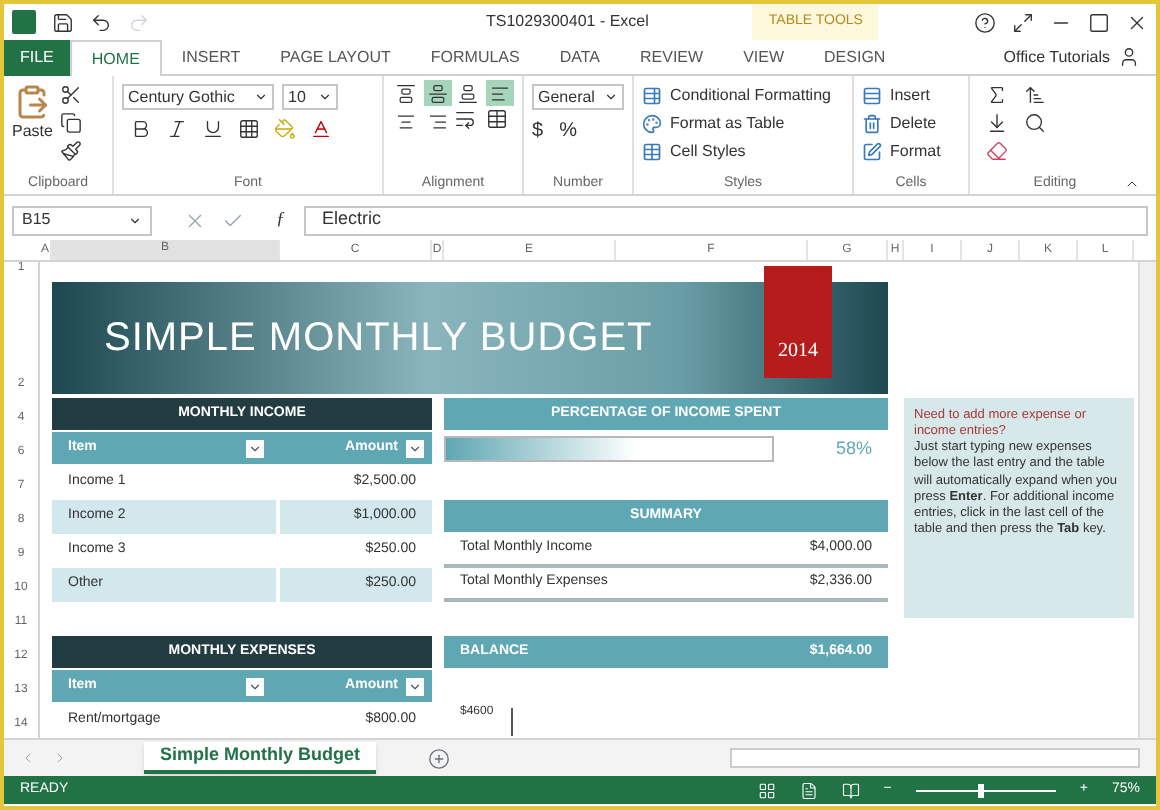  Describe the element at coordinates (981, 790) in the screenshot. I see `zoom-slider-thumb` at that location.